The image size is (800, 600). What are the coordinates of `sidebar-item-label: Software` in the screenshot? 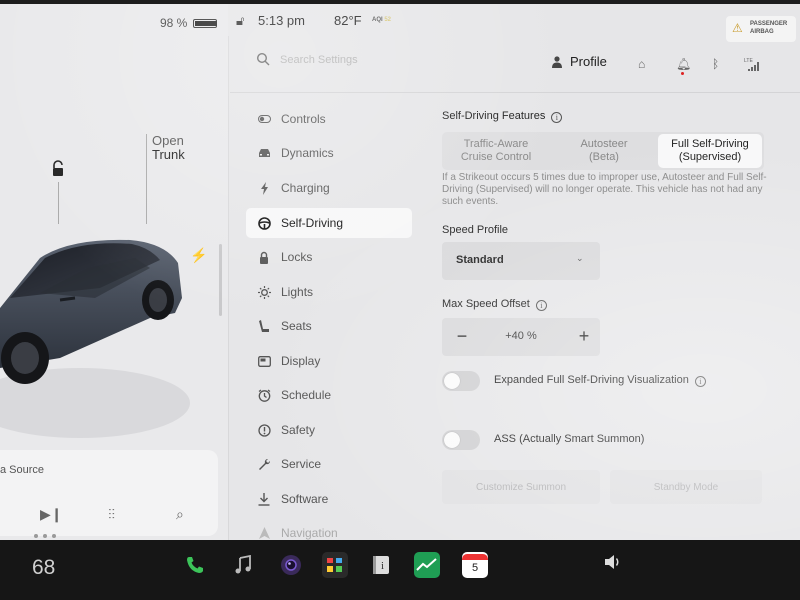 It's located at (305, 499).